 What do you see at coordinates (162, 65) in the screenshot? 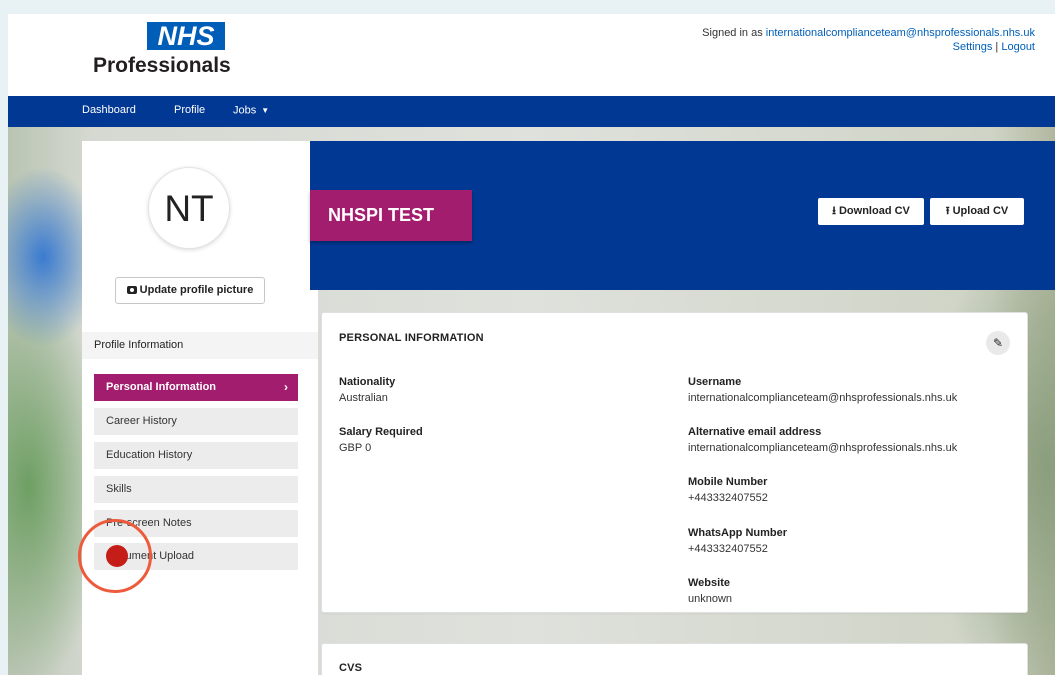
I see `logo-wordmark: Professionals` at bounding box center [162, 65].